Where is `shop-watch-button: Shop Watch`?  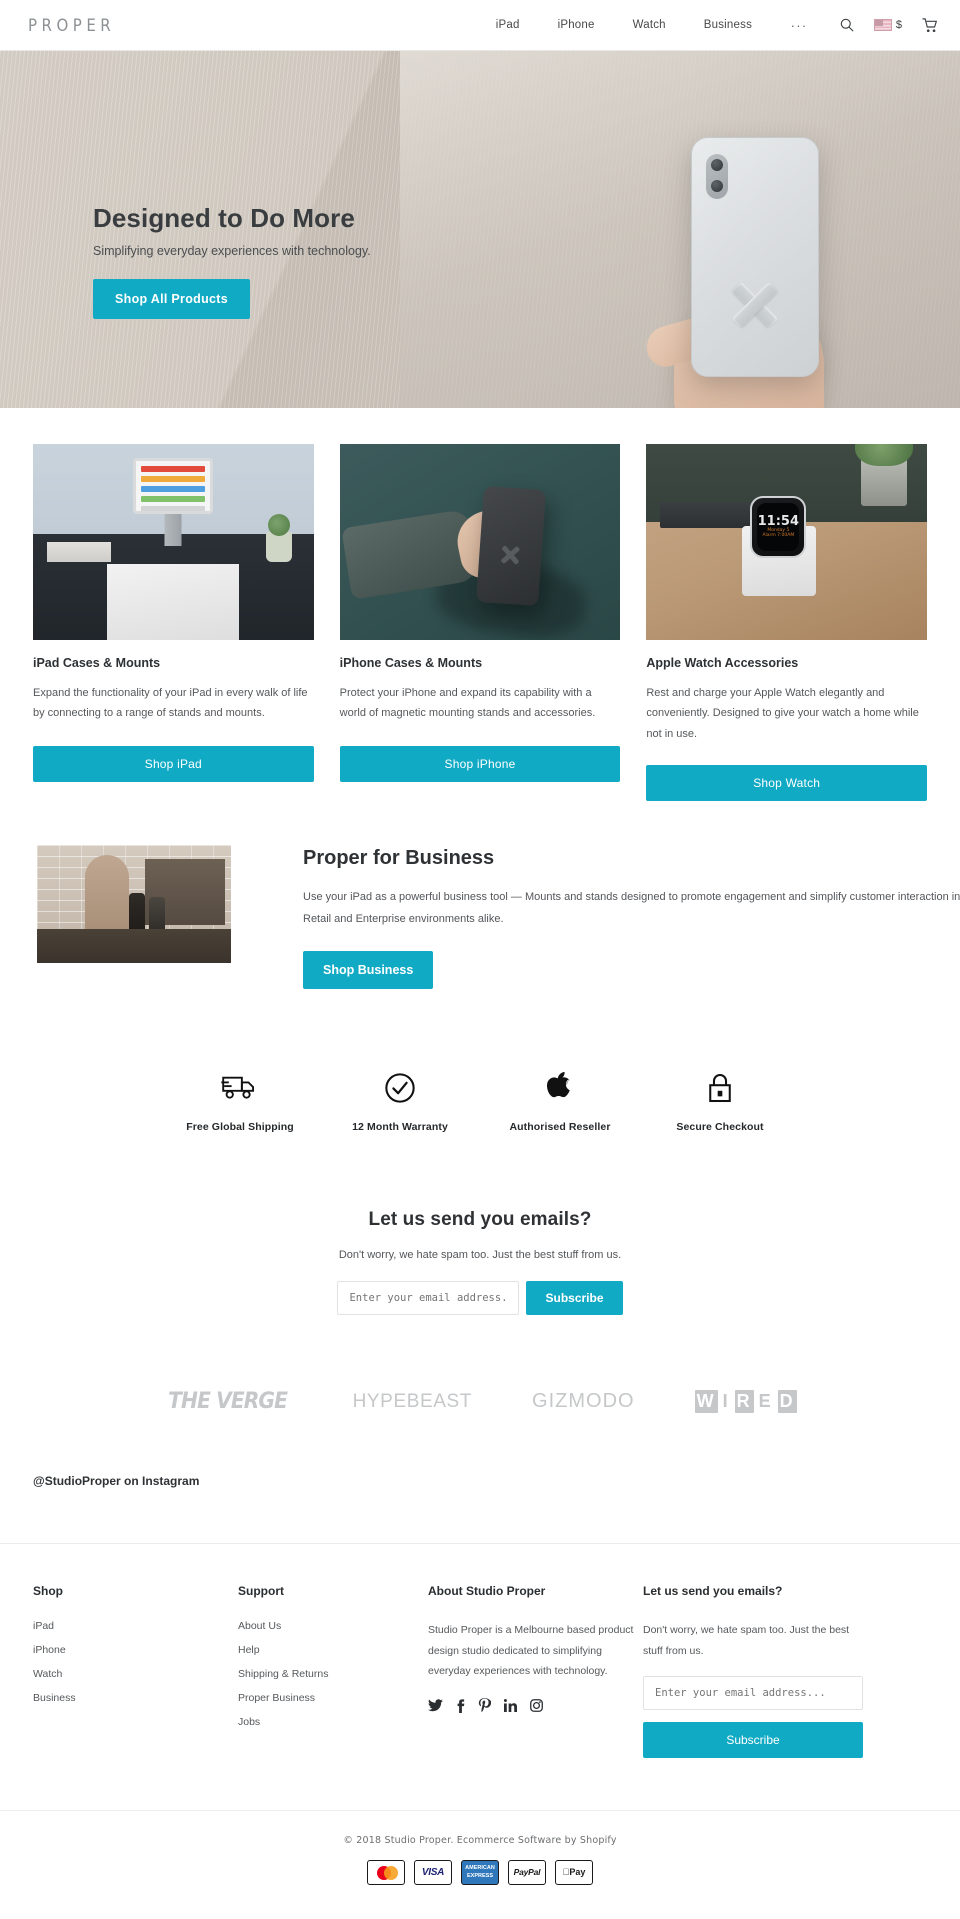
shop-watch-button: Shop Watch is located at coordinates (787, 783).